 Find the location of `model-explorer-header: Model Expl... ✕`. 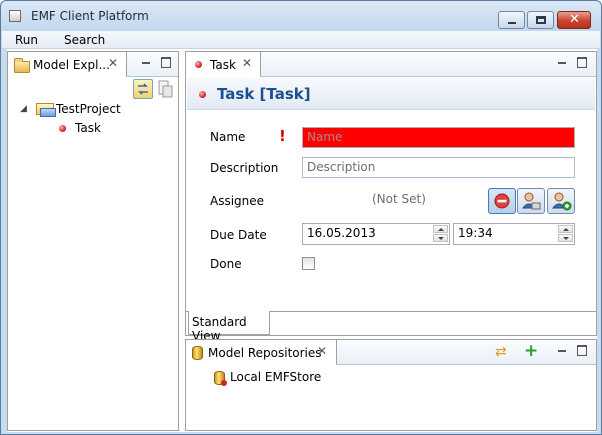

model-explorer-header: Model Expl... ✕ is located at coordinates (93, 64).